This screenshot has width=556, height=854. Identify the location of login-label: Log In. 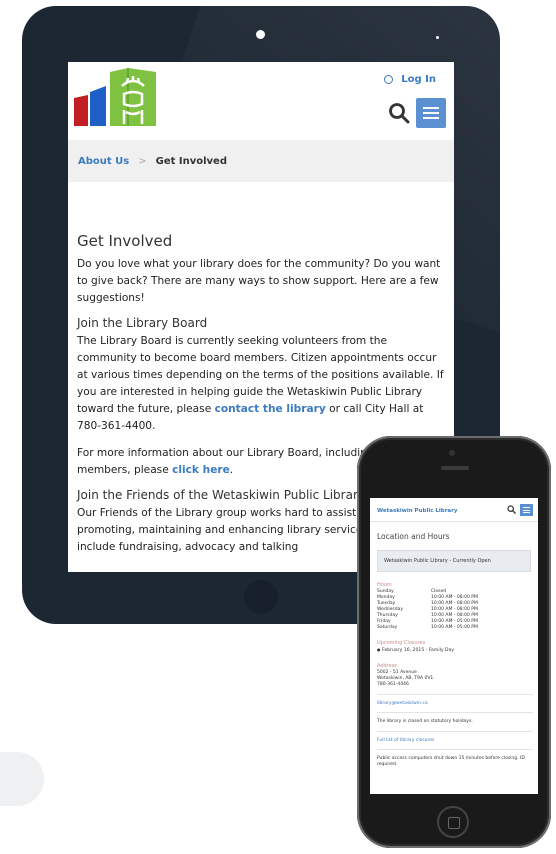
(418, 79).